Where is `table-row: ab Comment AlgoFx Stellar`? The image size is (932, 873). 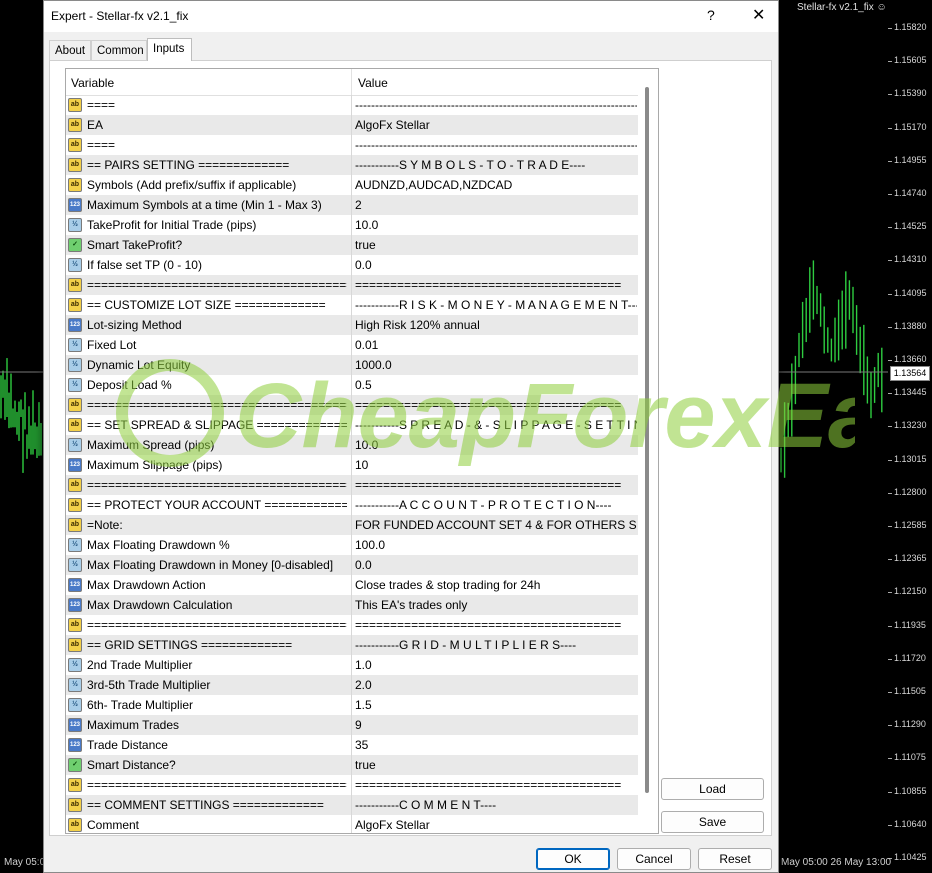
table-row: ab Comment AlgoFx Stellar is located at coordinates (352, 824).